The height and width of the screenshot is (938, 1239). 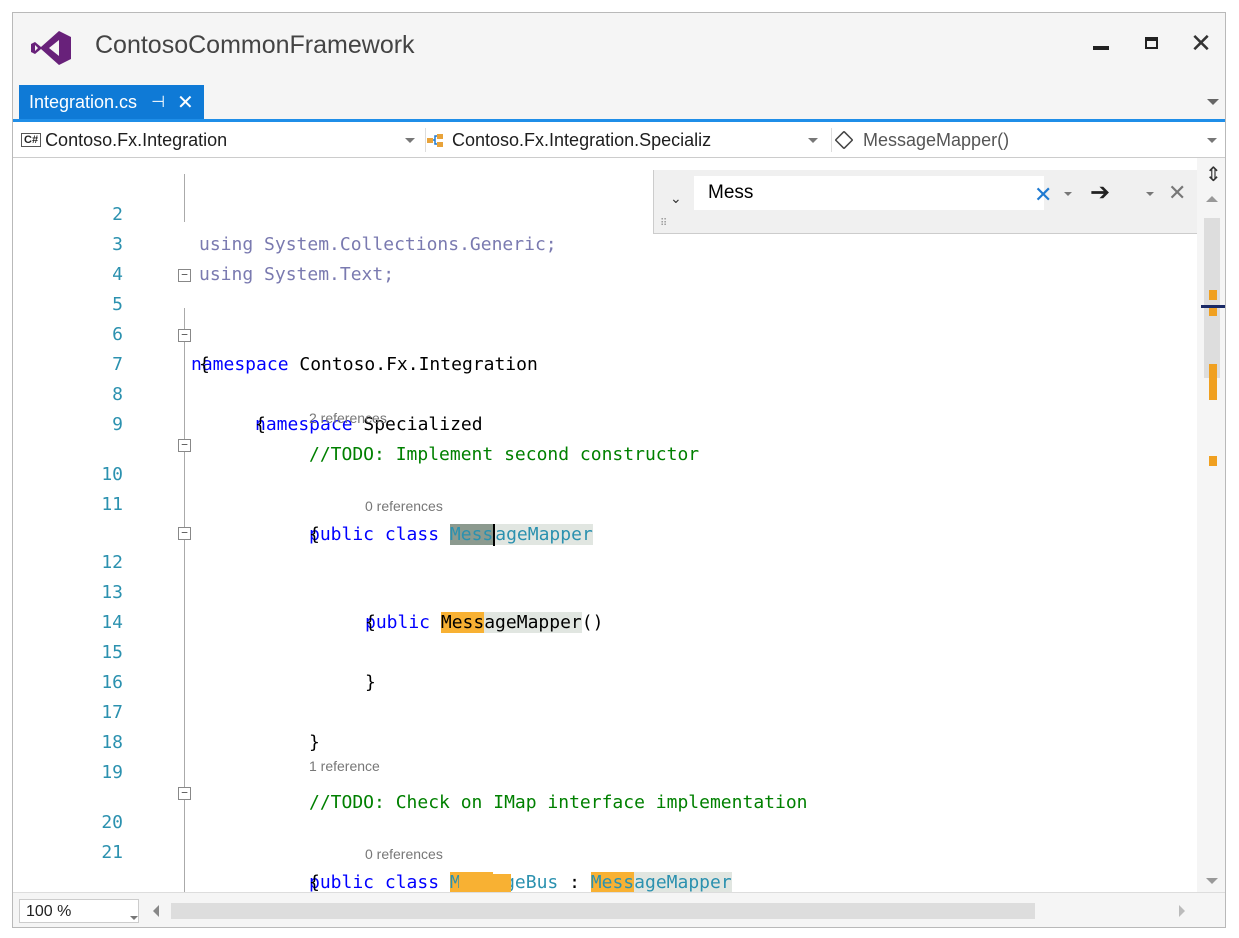 I want to click on minimize-button, so click(x=1101, y=43).